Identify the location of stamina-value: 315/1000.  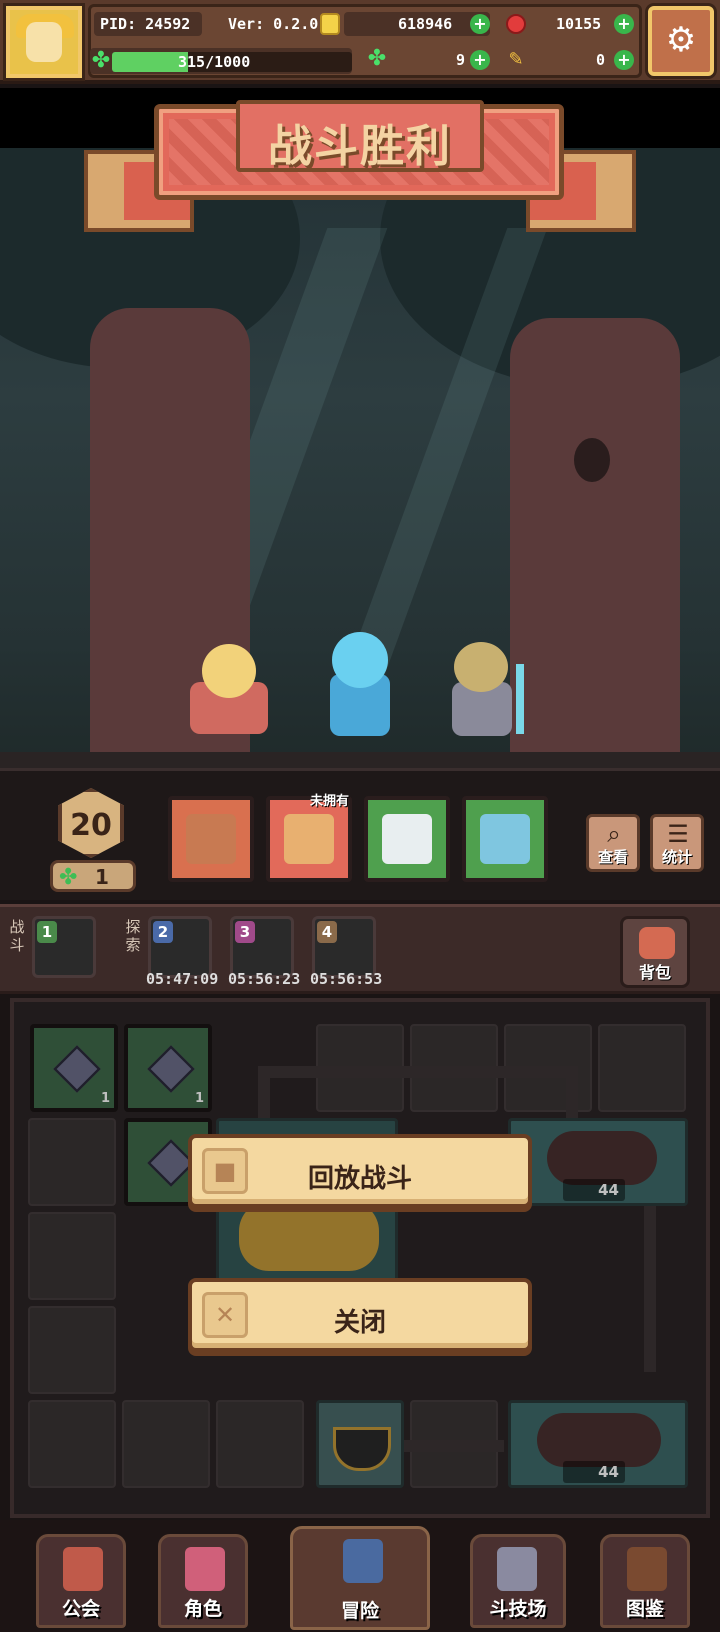
(214, 62).